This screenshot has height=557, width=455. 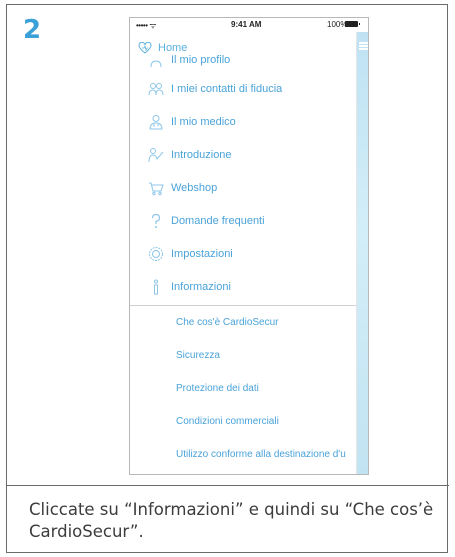 What do you see at coordinates (243, 322) in the screenshot?
I see `submenu-item-what-is-cardiosecur: Che cos'è CardioSecur` at bounding box center [243, 322].